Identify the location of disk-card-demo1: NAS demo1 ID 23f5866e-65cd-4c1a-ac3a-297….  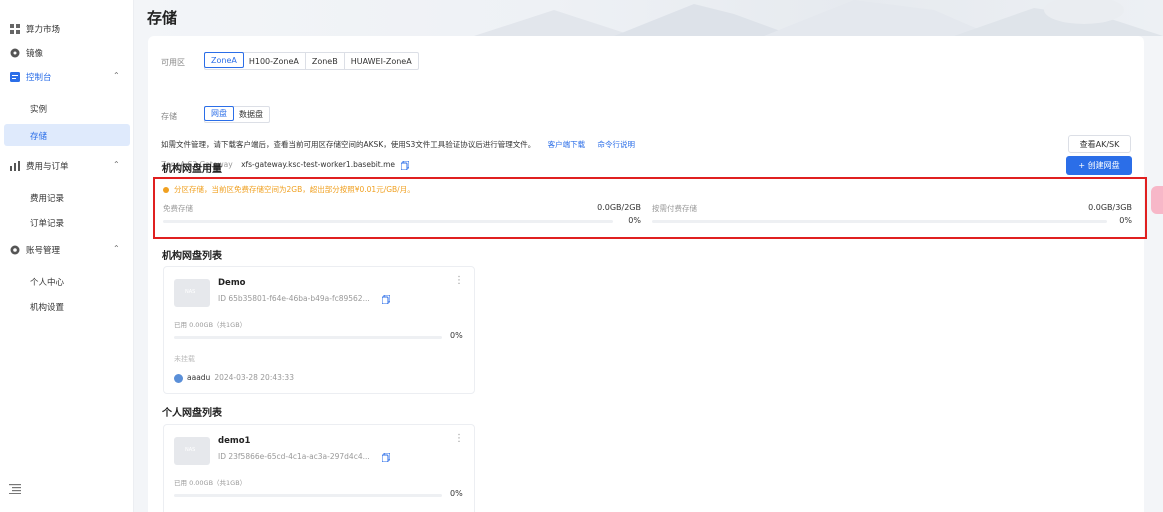
(319, 468).